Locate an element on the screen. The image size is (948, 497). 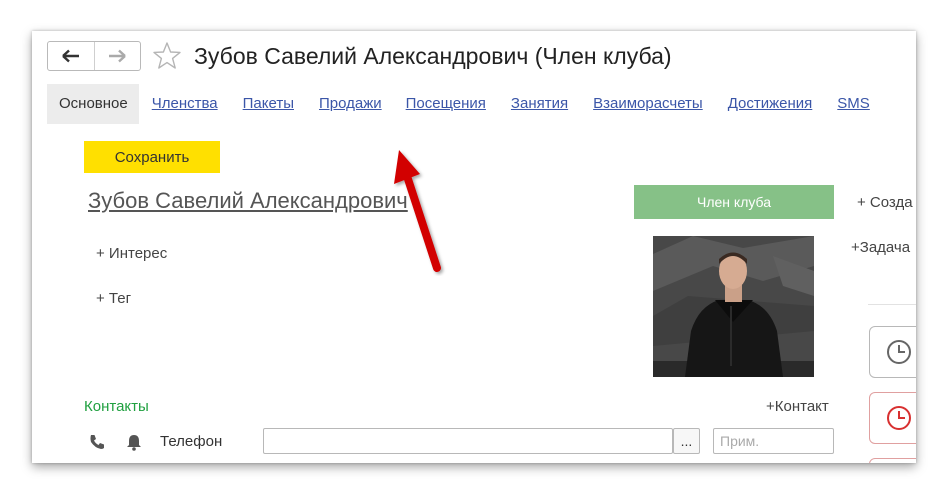
tab-sales: Продажи is located at coordinates (350, 104).